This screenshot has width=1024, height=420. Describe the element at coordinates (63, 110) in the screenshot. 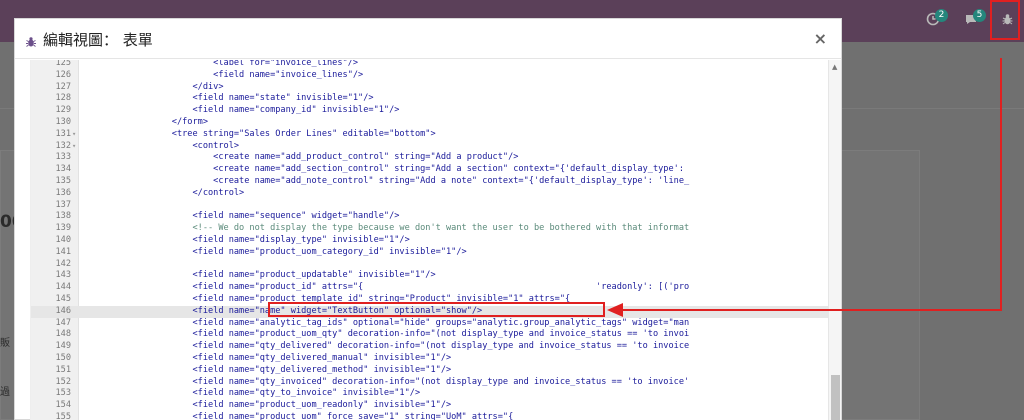

I see `line-number: 129` at that location.